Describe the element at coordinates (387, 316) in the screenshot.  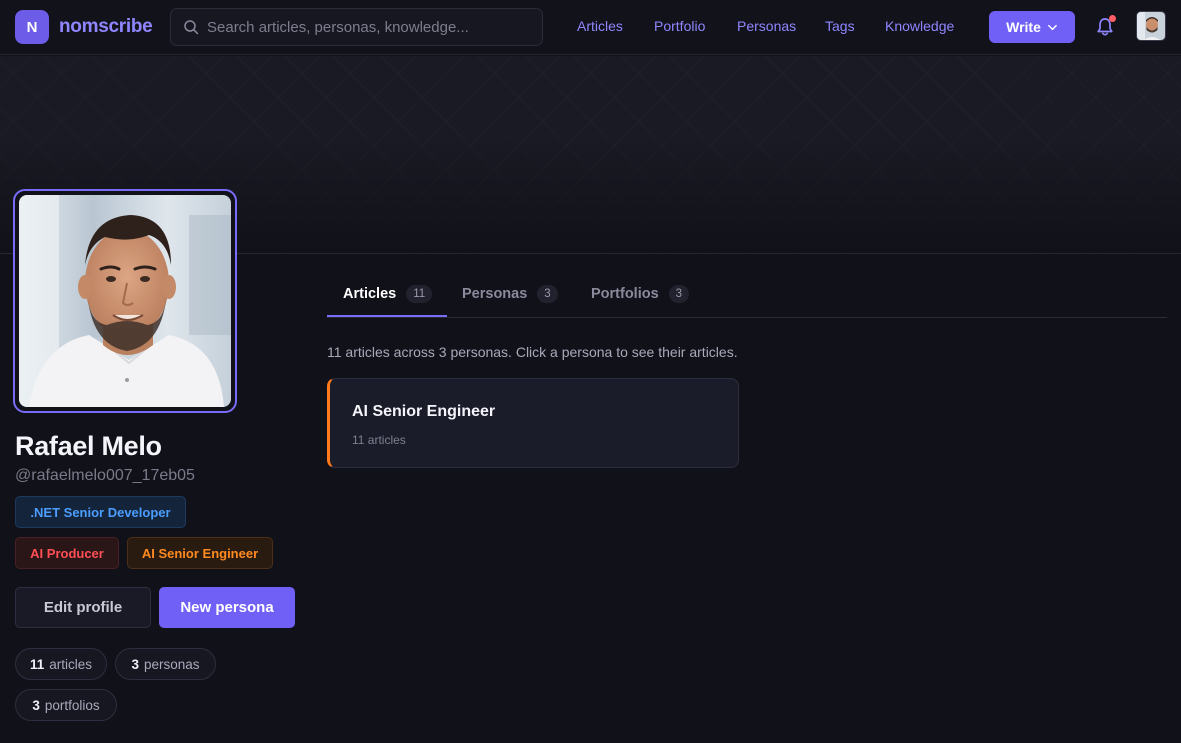
I see `active-tab-indicator` at that location.